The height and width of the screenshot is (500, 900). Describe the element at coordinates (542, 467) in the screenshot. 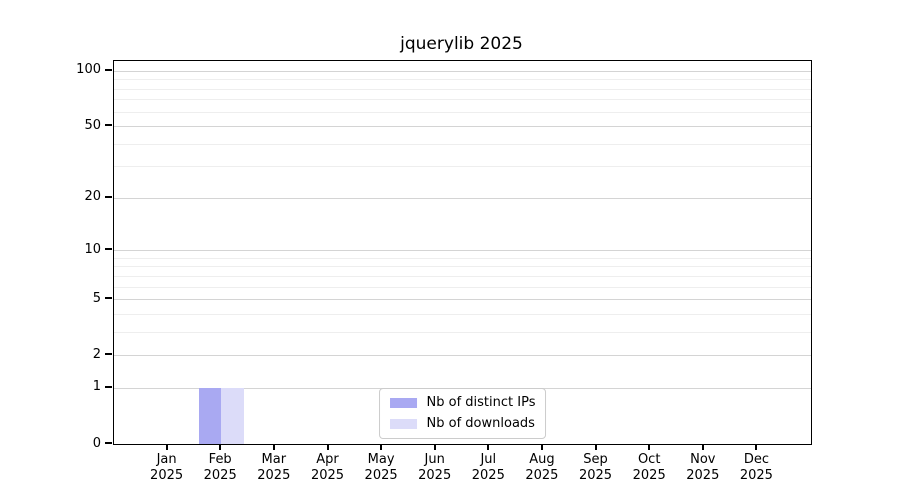

I see `x-axis-tick-label: Aug 2025` at that location.